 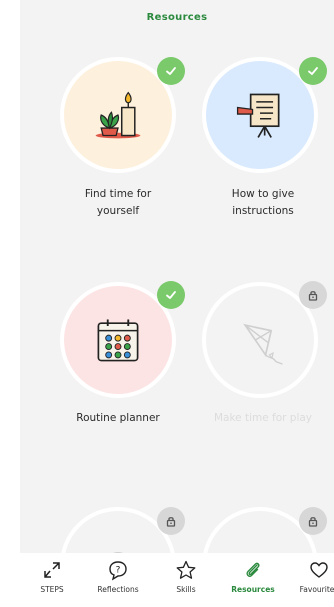 What do you see at coordinates (263, 418) in the screenshot?
I see `tile-label: Make time for play` at bounding box center [263, 418].